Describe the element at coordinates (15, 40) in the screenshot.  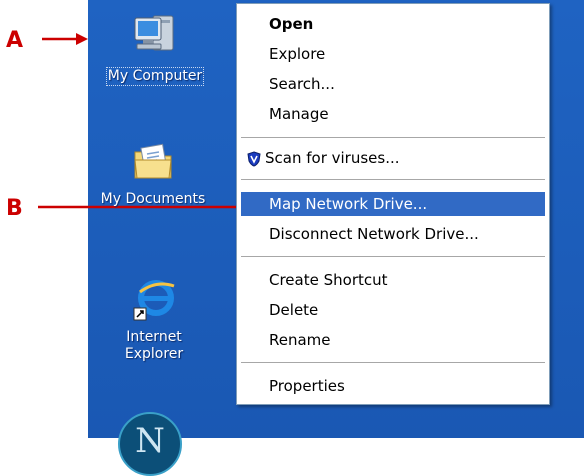
I see `annotation-label-a: A` at that location.